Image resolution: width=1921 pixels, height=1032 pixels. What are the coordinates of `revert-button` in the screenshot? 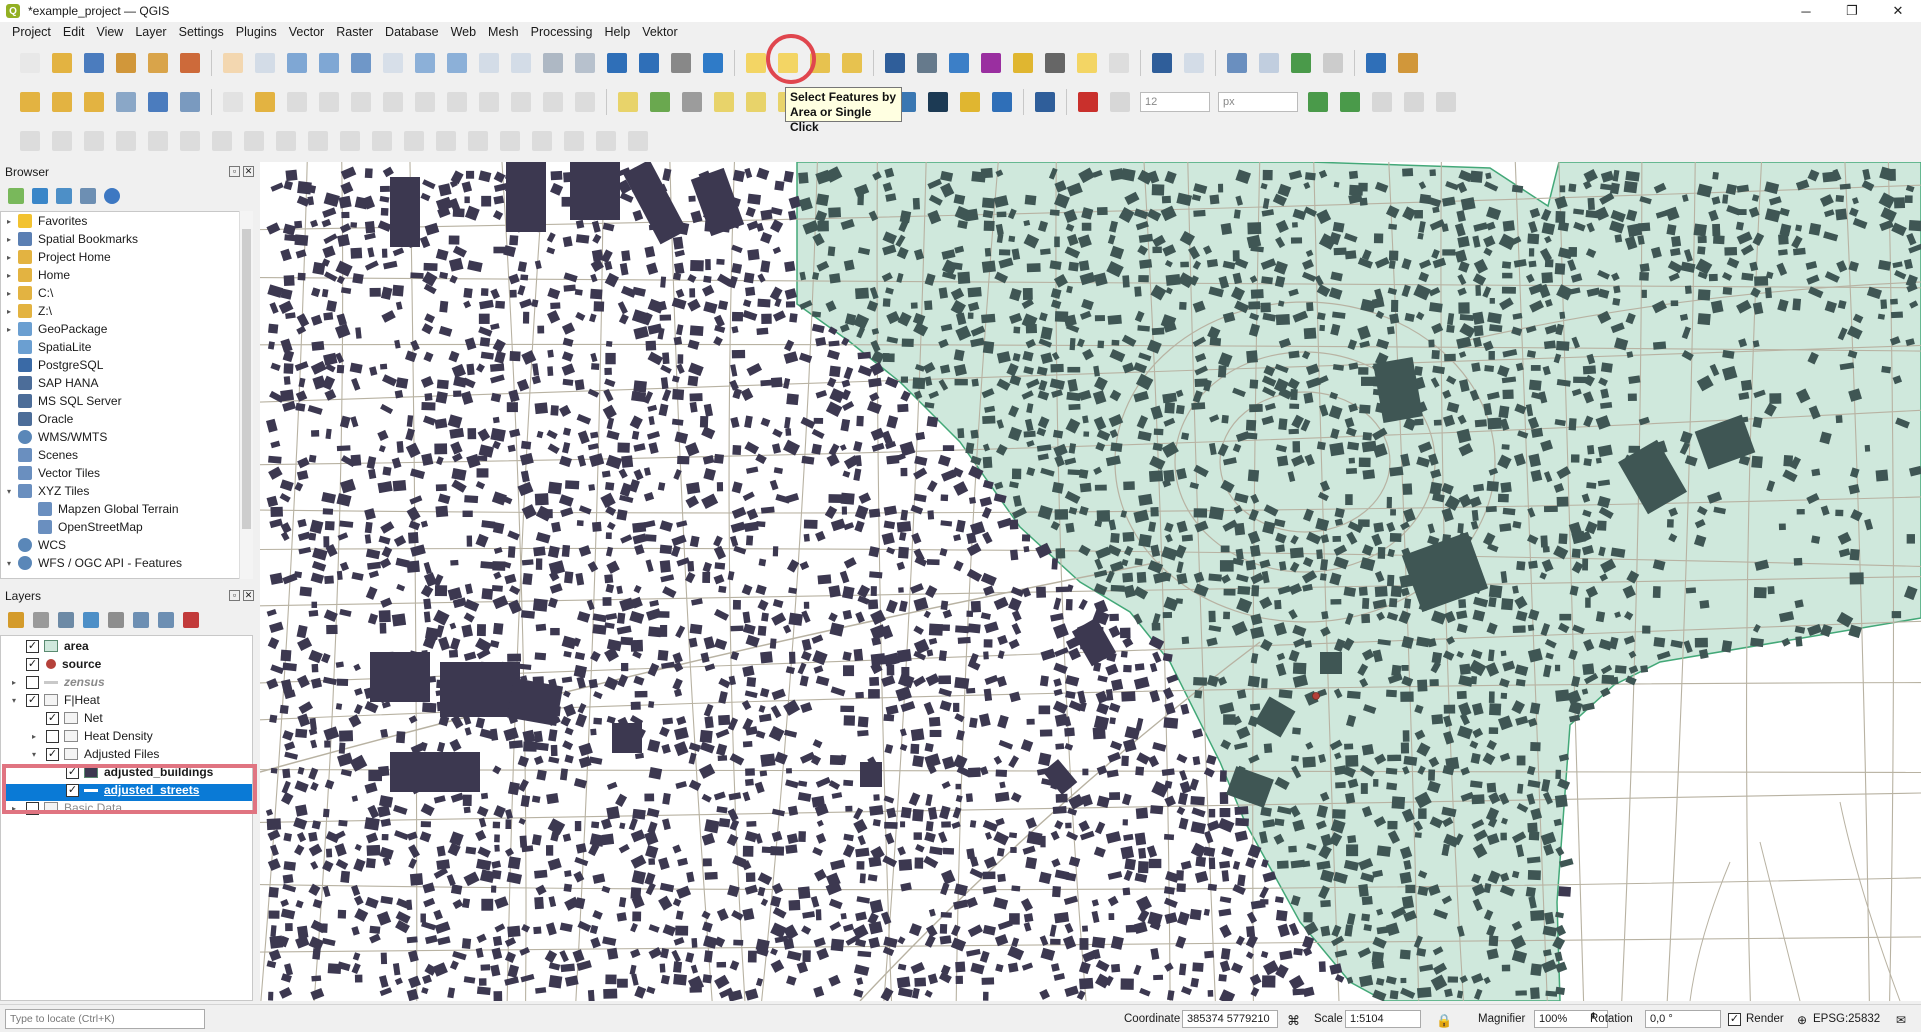 It's located at (158, 63).